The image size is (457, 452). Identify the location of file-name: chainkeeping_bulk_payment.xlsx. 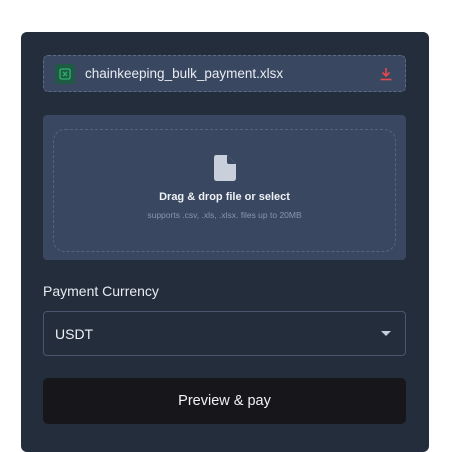
(184, 73).